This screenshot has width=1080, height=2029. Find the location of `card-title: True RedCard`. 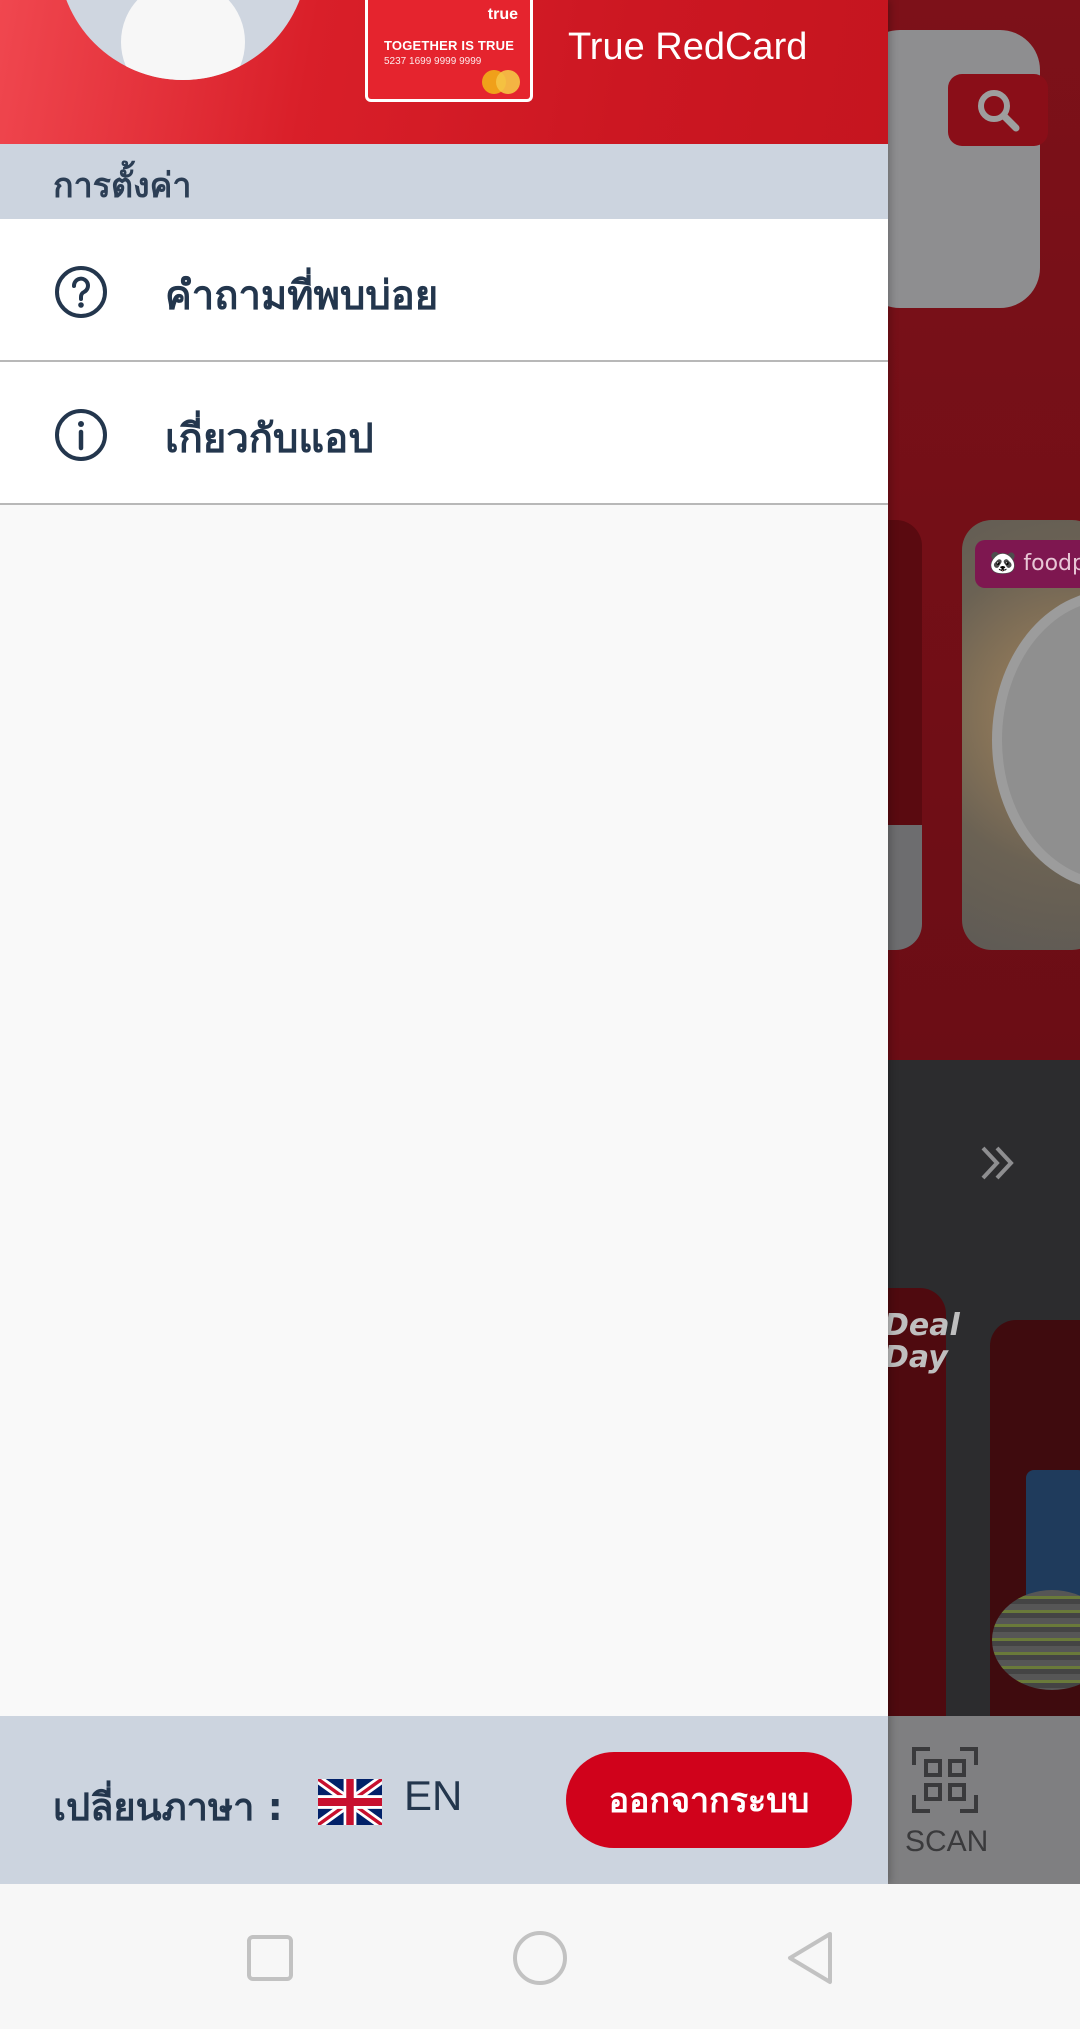

card-title: True RedCard is located at coordinates (688, 47).